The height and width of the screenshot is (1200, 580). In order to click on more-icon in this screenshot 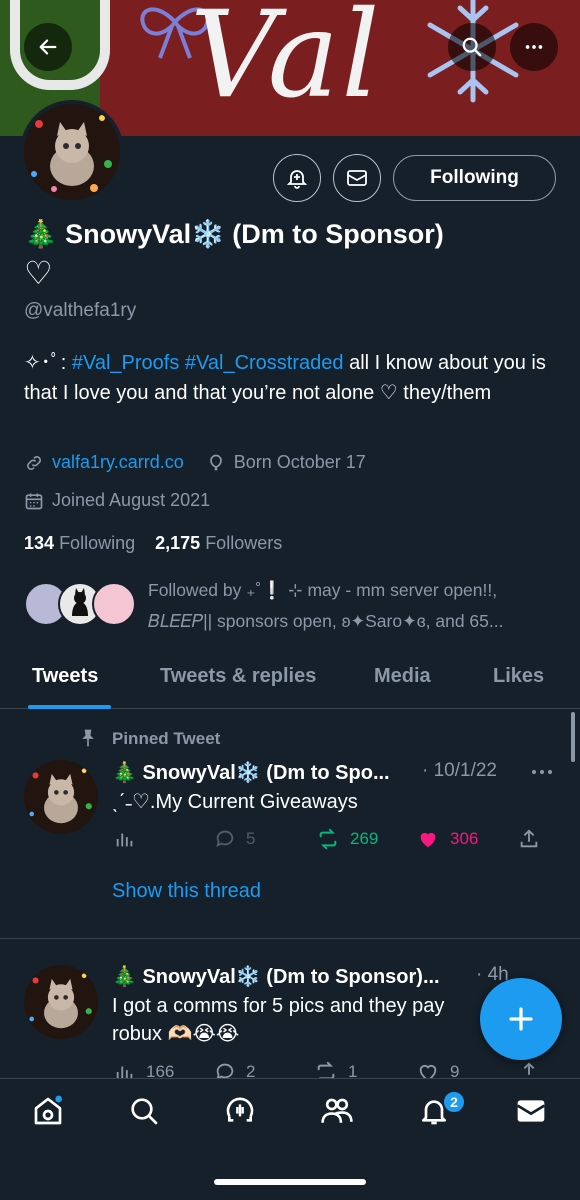, I will do `click(534, 47)`.